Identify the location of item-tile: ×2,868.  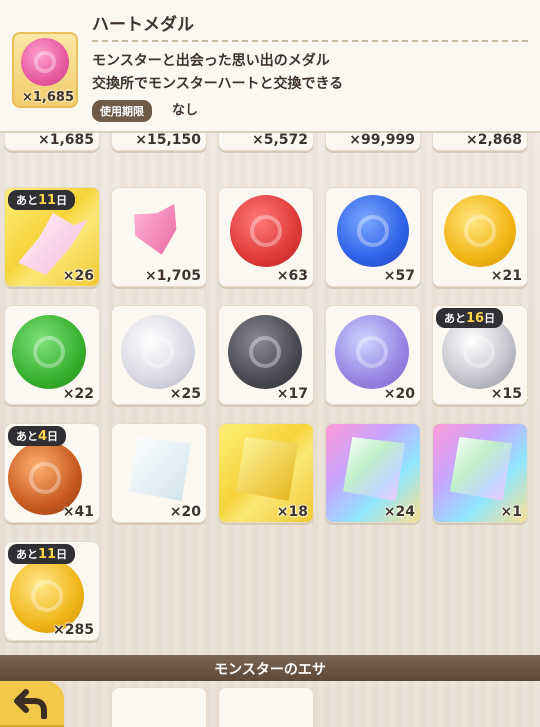
(480, 142).